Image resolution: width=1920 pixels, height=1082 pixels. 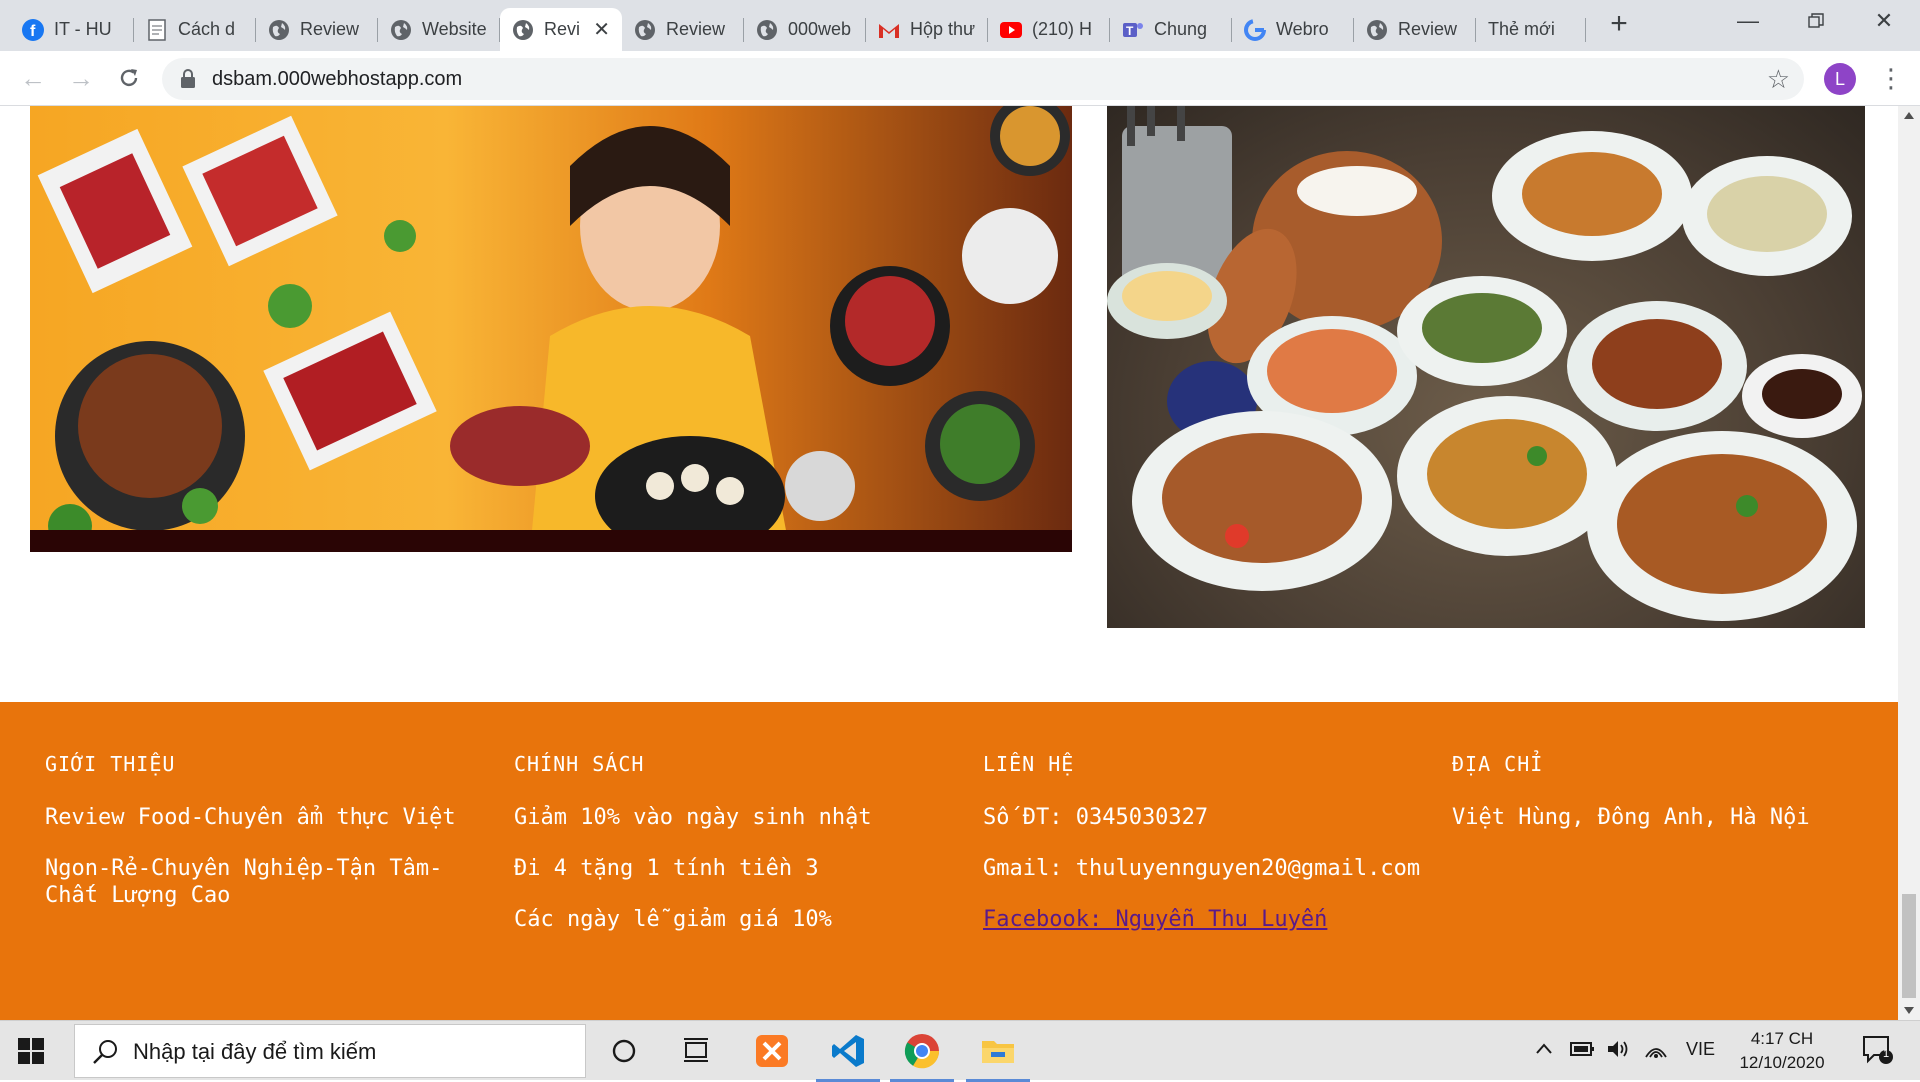 What do you see at coordinates (1130, 31) in the screenshot?
I see `svg-text: T` at bounding box center [1130, 31].